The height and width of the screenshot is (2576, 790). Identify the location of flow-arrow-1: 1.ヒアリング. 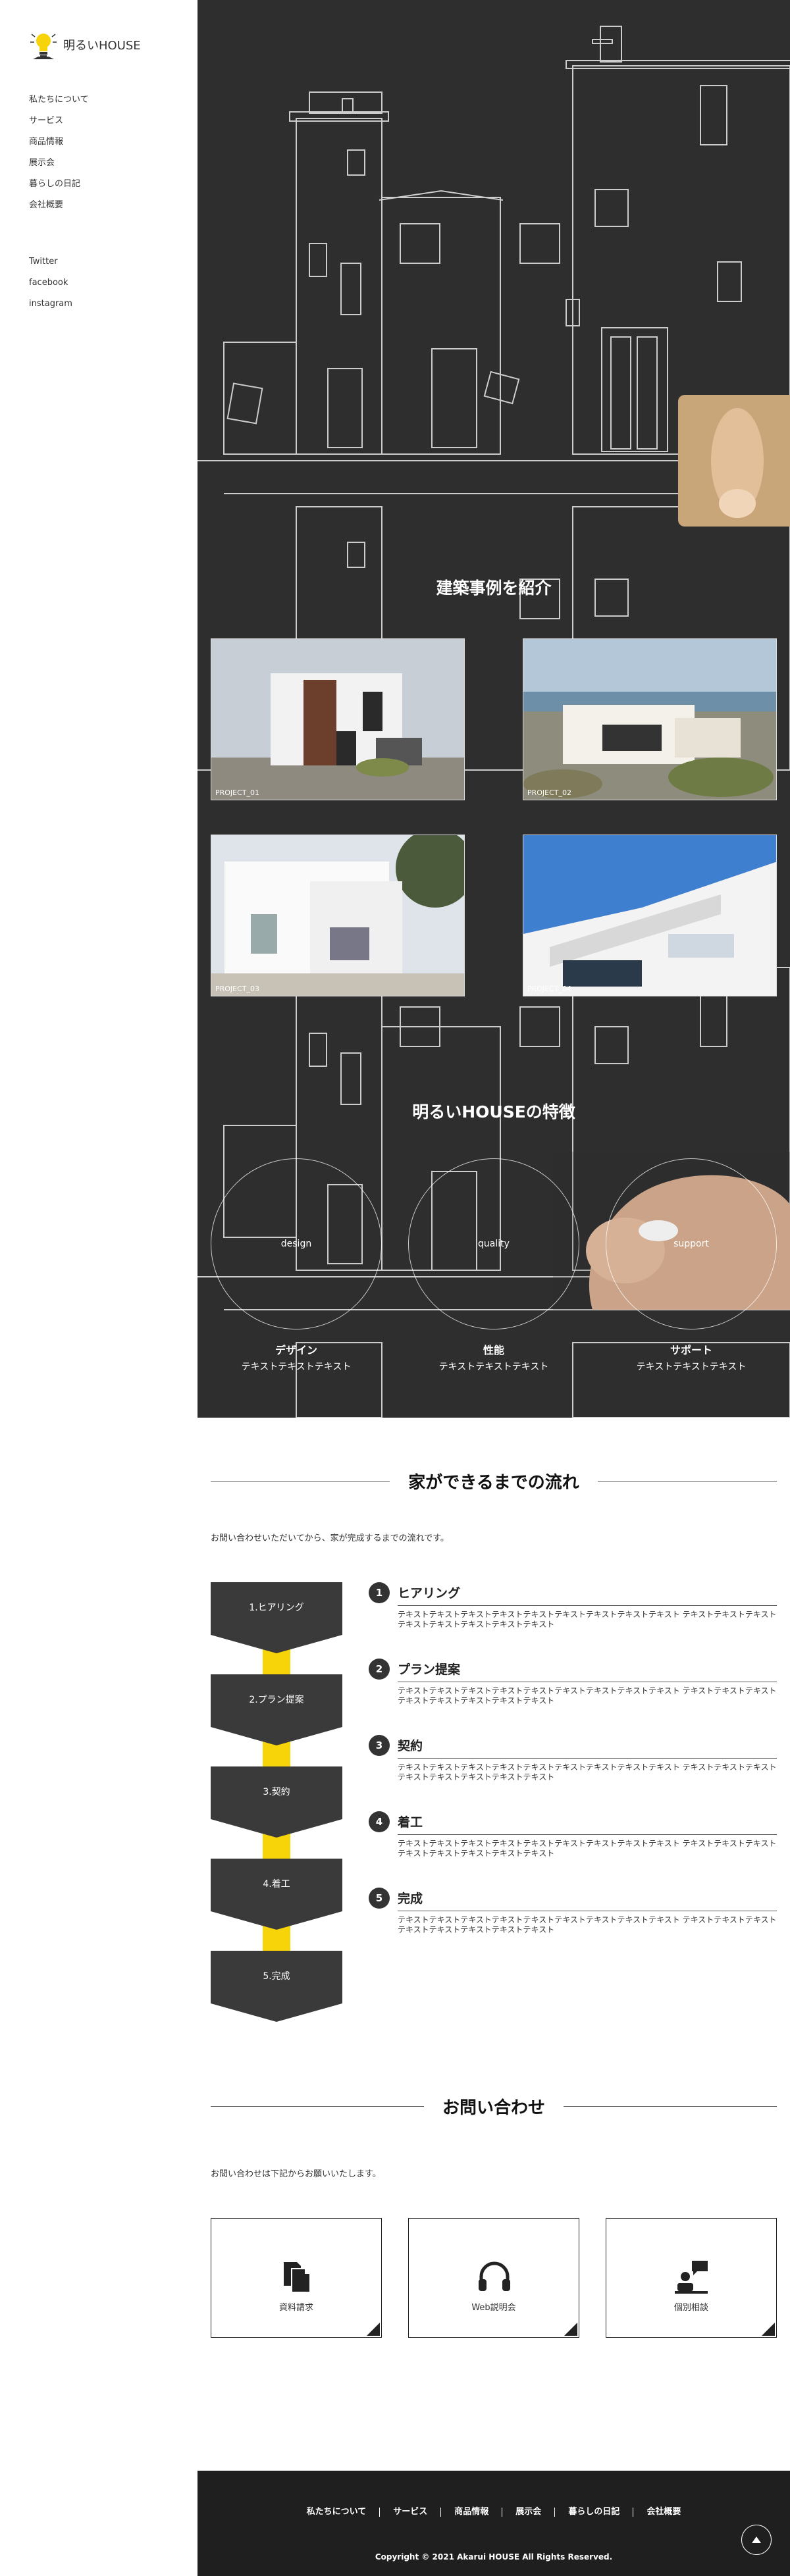
(276, 1617).